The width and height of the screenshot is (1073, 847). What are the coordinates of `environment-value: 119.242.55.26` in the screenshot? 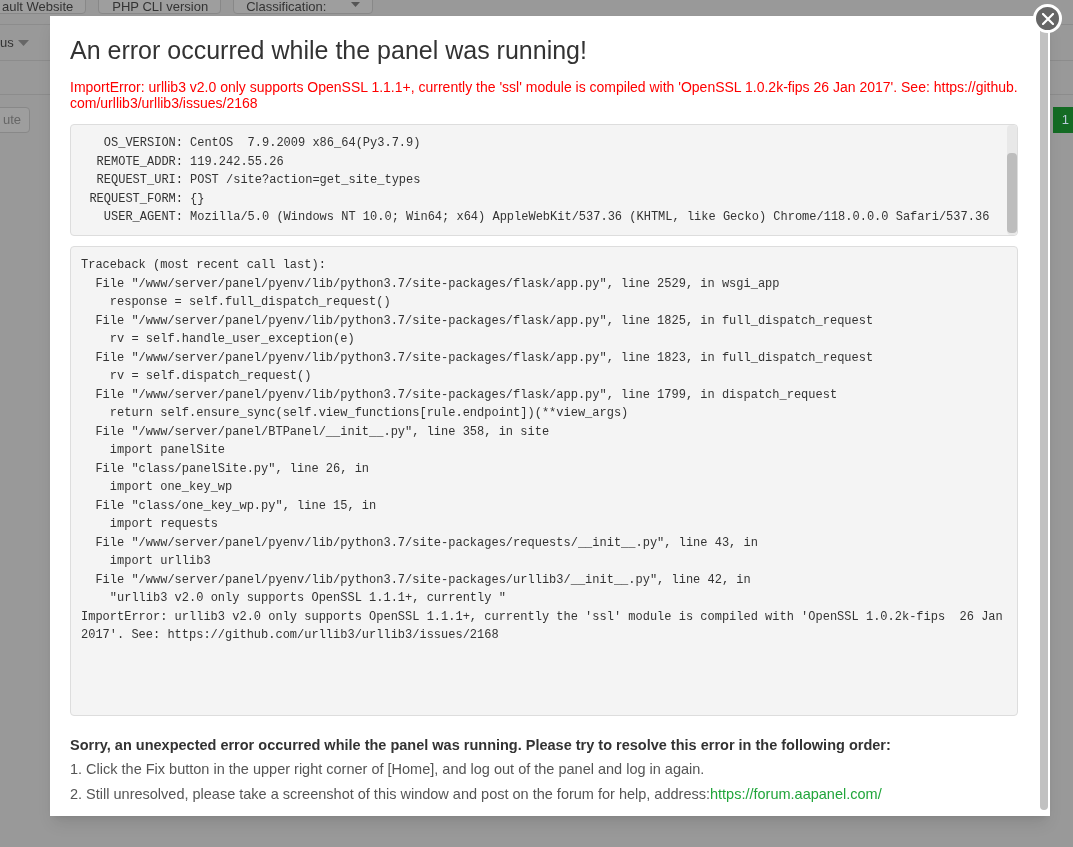 It's located at (237, 162).